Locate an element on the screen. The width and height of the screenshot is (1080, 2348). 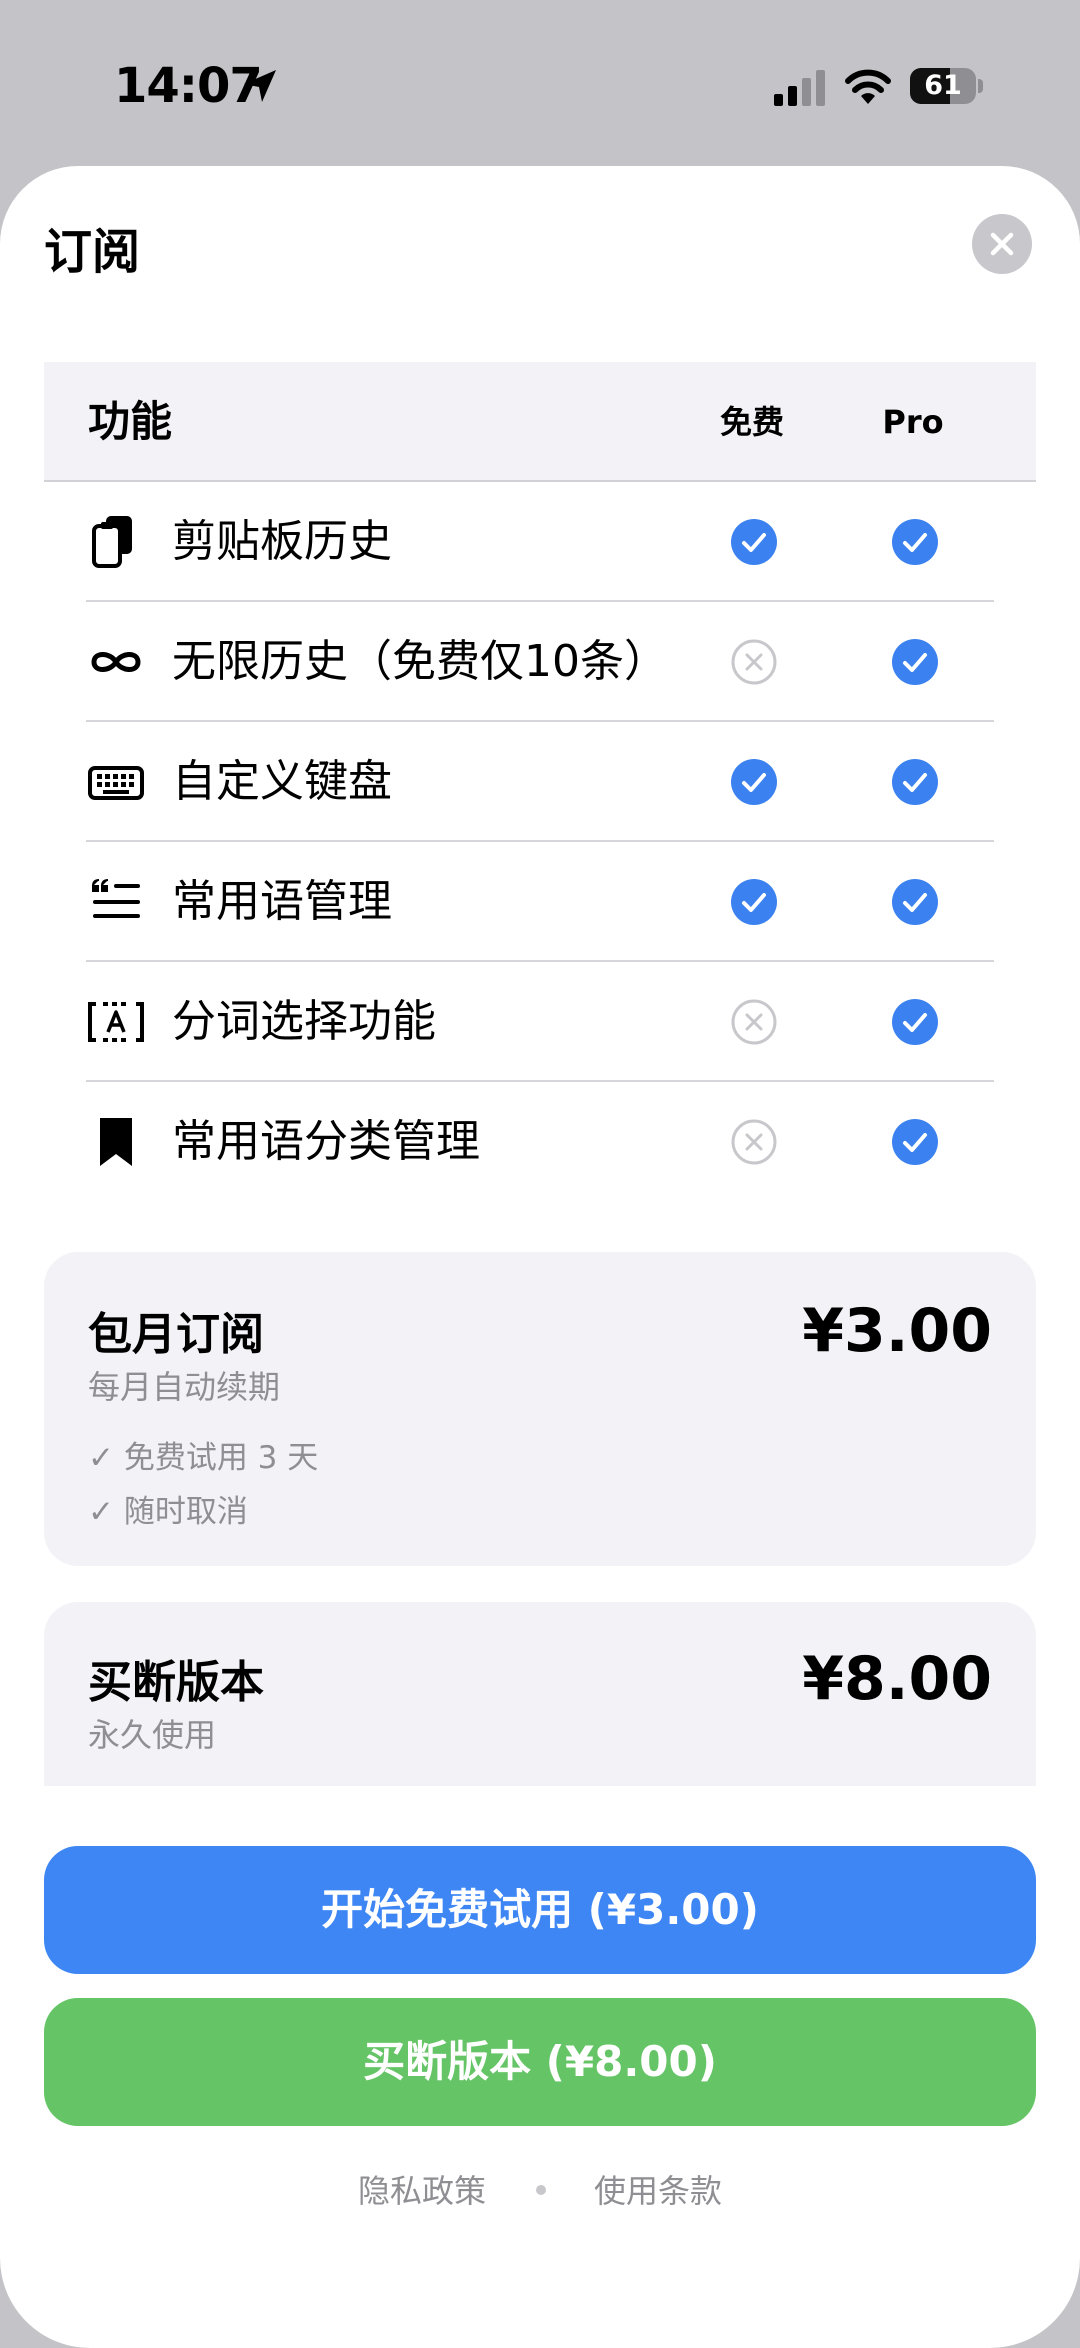
plan-name: 买断版本 is located at coordinates (176, 1682).